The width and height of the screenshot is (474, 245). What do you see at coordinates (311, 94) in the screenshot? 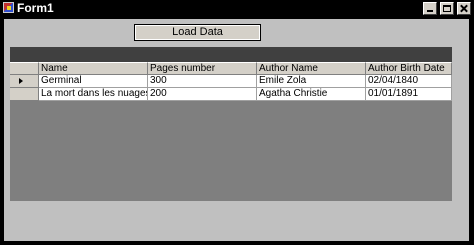
I see `cell-author-name: Agatha Christie` at bounding box center [311, 94].